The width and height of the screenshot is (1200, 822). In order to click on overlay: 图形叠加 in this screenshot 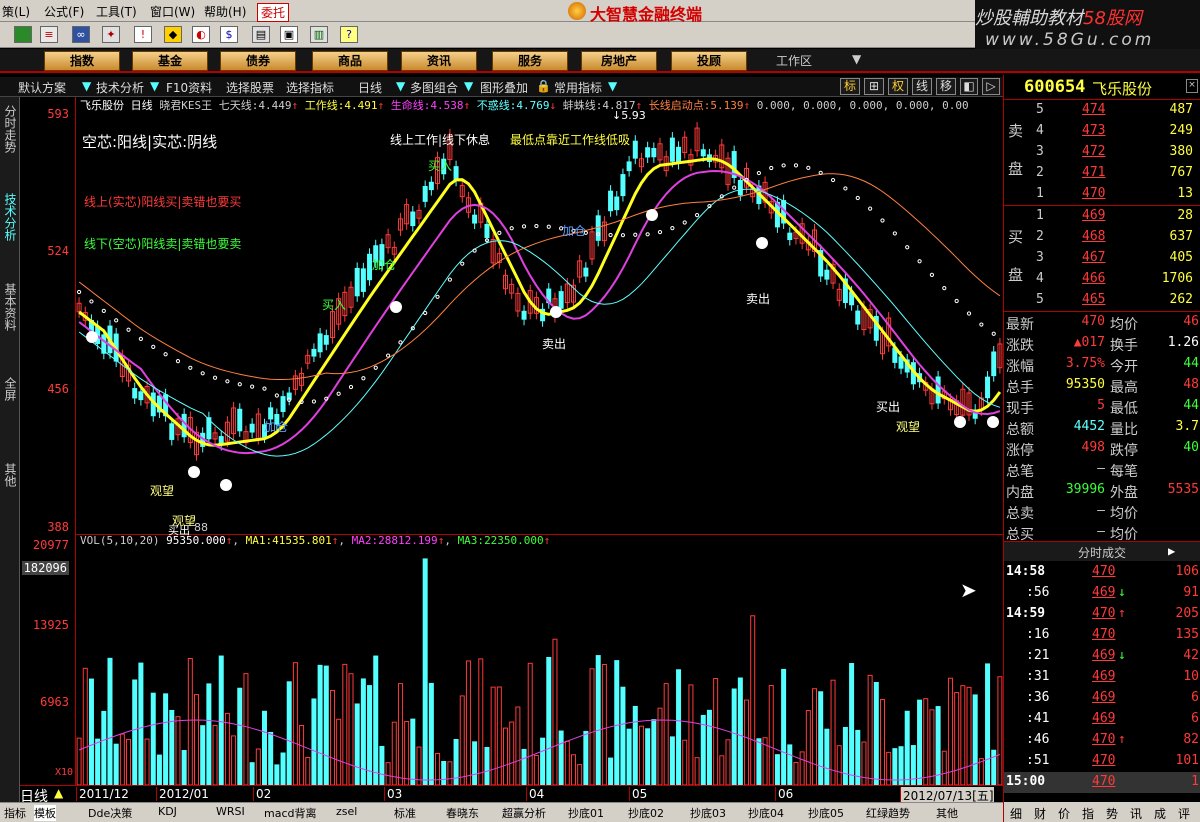, I will do `click(504, 87)`.